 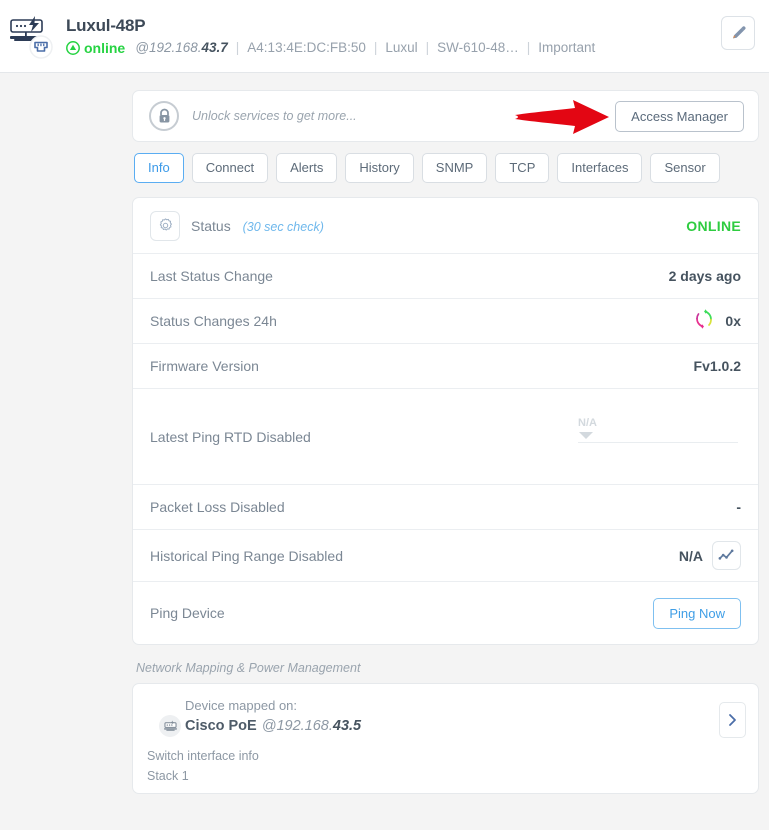 What do you see at coordinates (311, 726) in the screenshot?
I see `mapped-device-ip: @192.168.43.5` at bounding box center [311, 726].